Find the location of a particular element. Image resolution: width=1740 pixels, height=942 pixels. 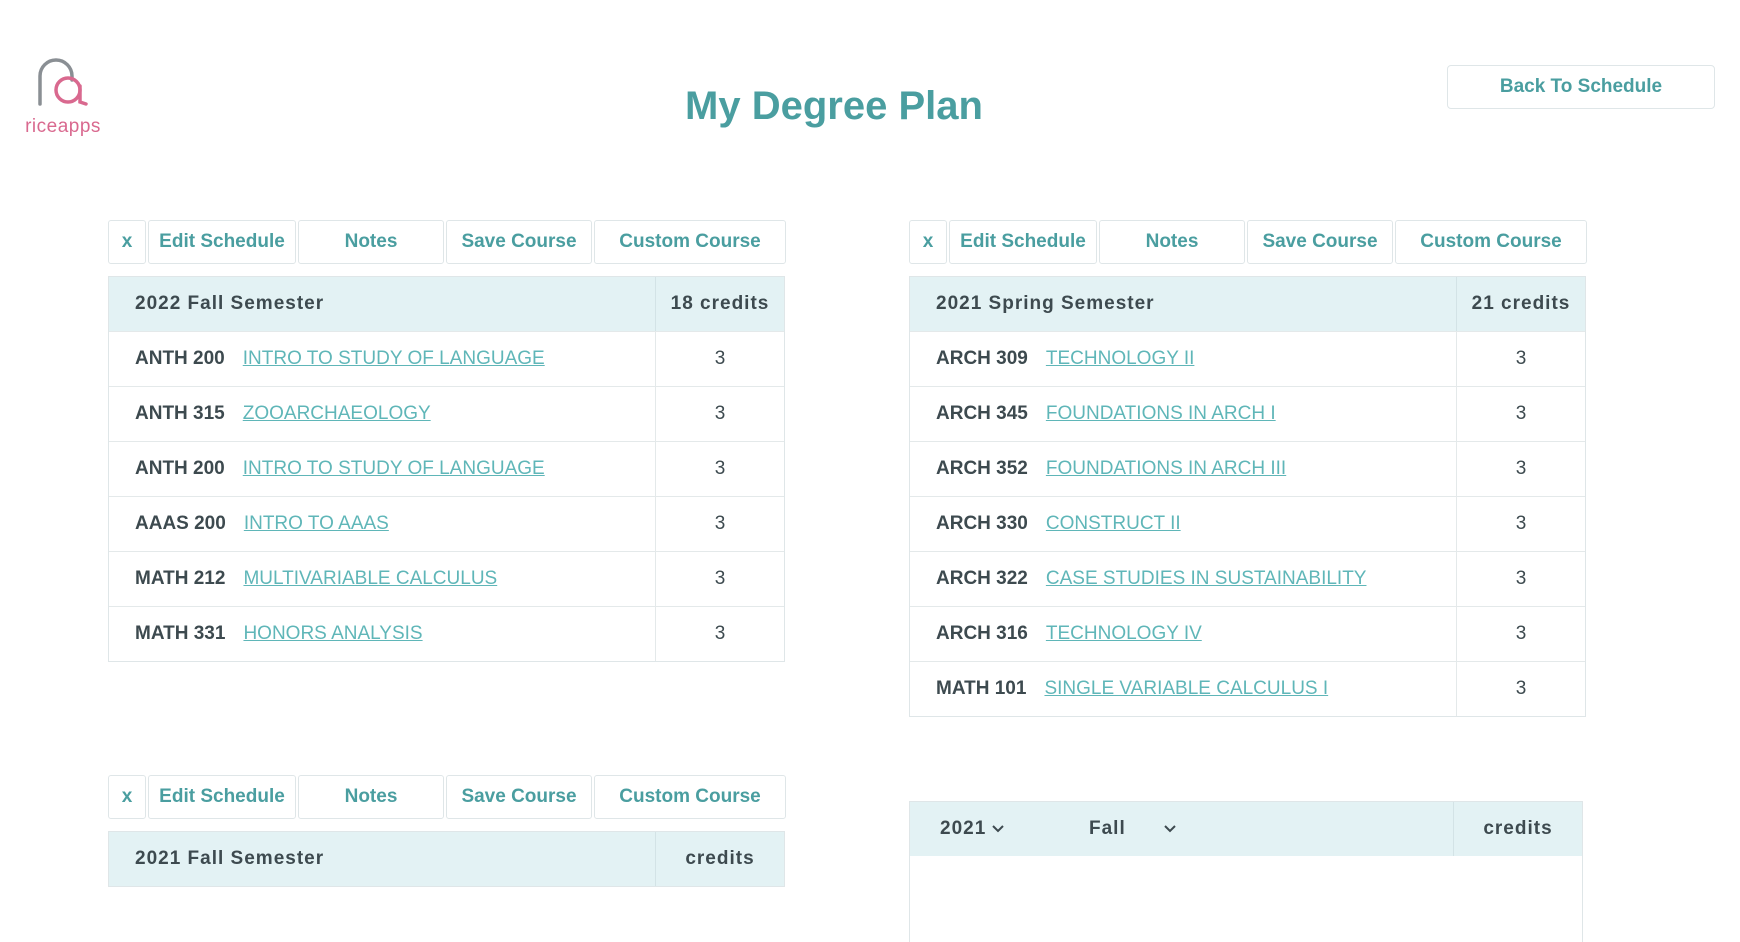

term-select: Fall is located at coordinates (1132, 829).